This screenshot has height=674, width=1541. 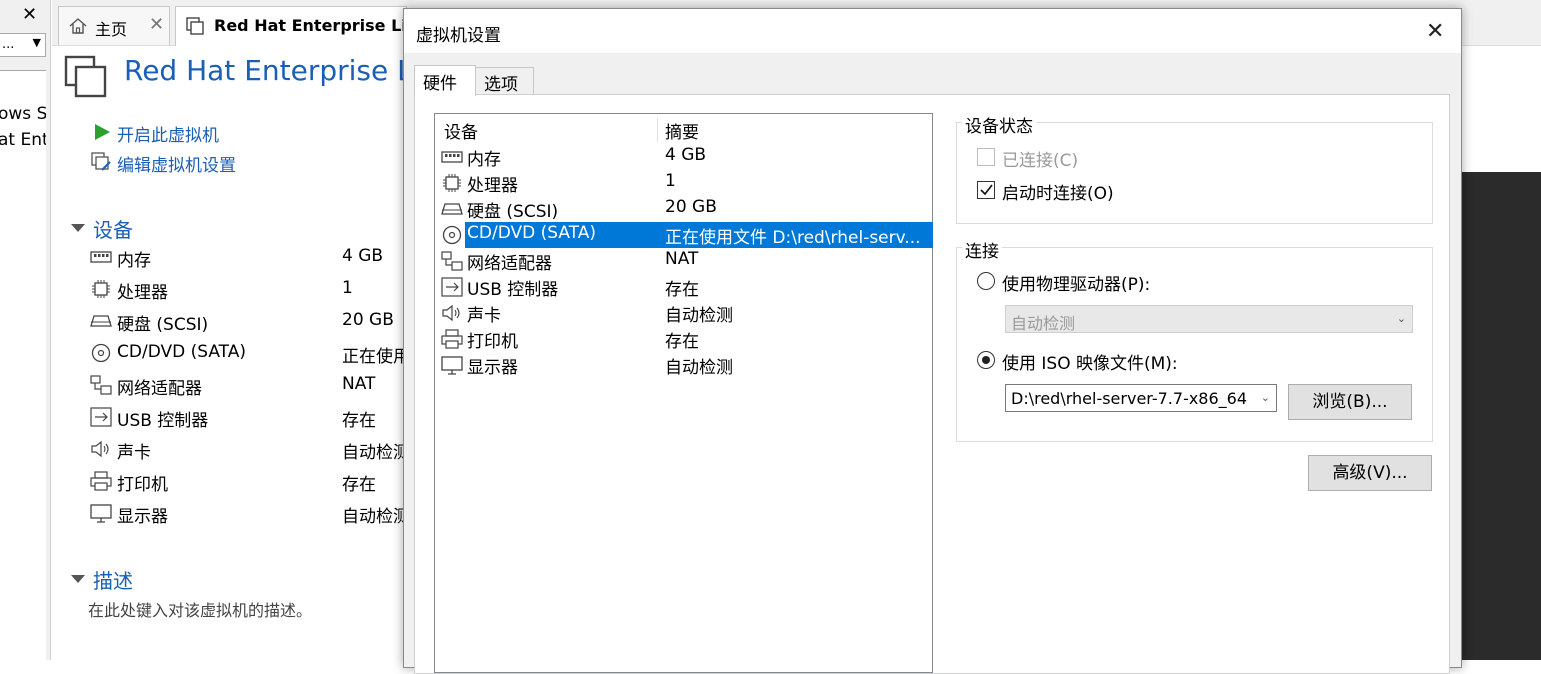 What do you see at coordinates (142, 293) in the screenshot?
I see `device-name: 处理器` at bounding box center [142, 293].